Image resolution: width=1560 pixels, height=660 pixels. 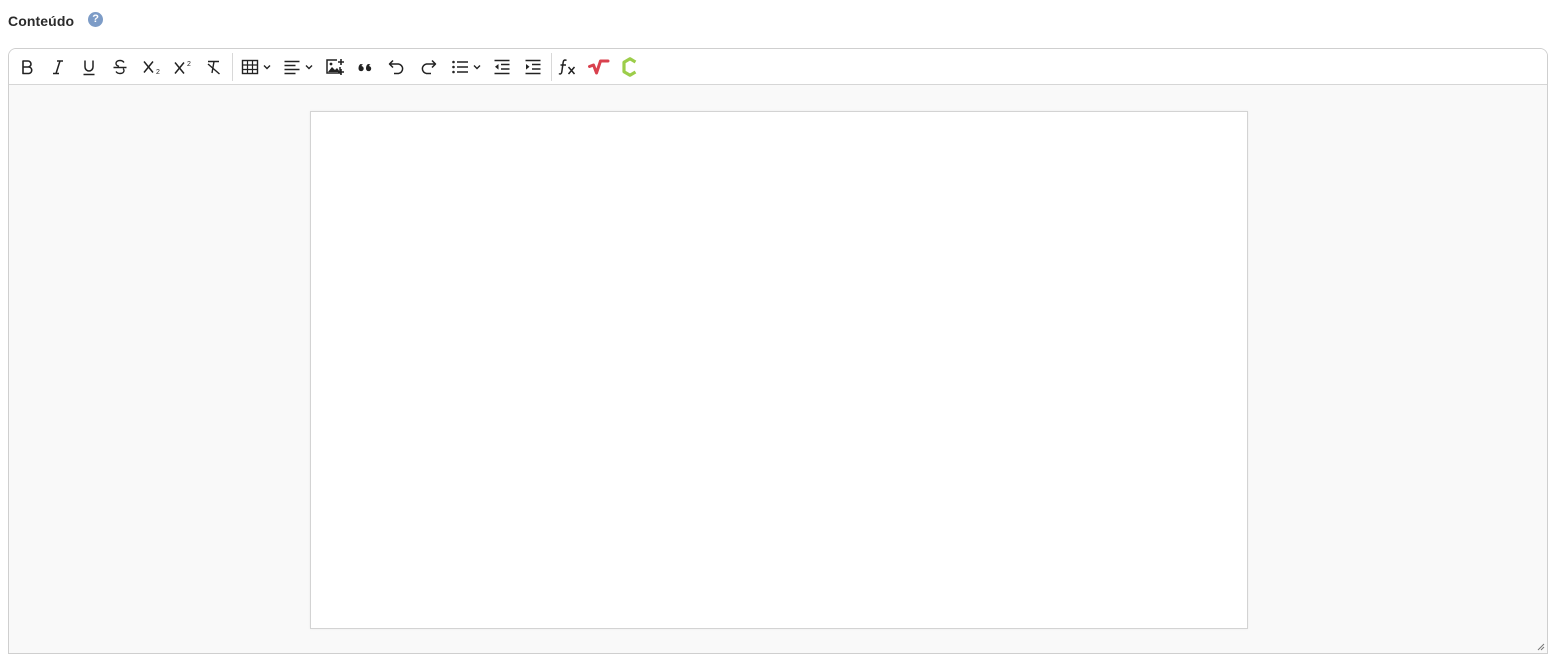 I want to click on mathtype-button, so click(x=599, y=67).